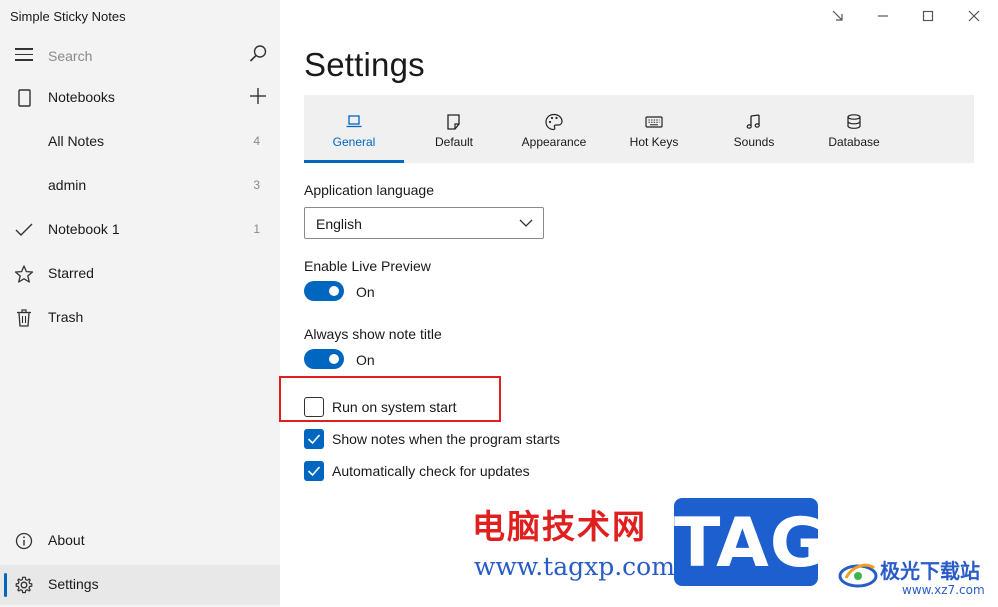 This screenshot has height=607, width=998. Describe the element at coordinates (754, 142) in the screenshot. I see `tab-label: Sounds` at that location.